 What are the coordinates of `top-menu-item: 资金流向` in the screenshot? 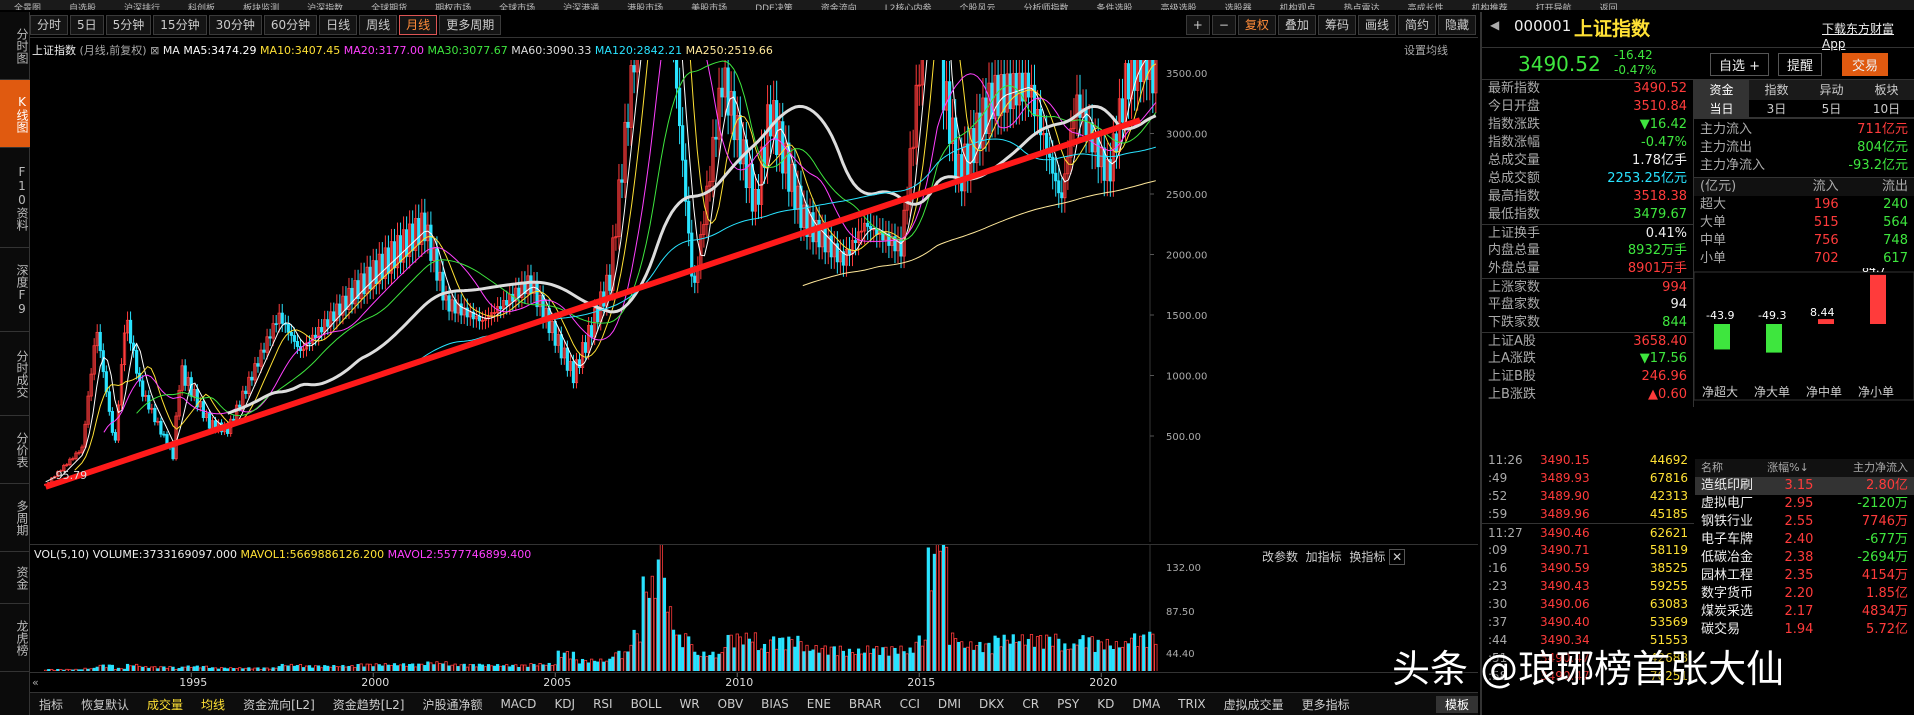 It's located at (839, 8).